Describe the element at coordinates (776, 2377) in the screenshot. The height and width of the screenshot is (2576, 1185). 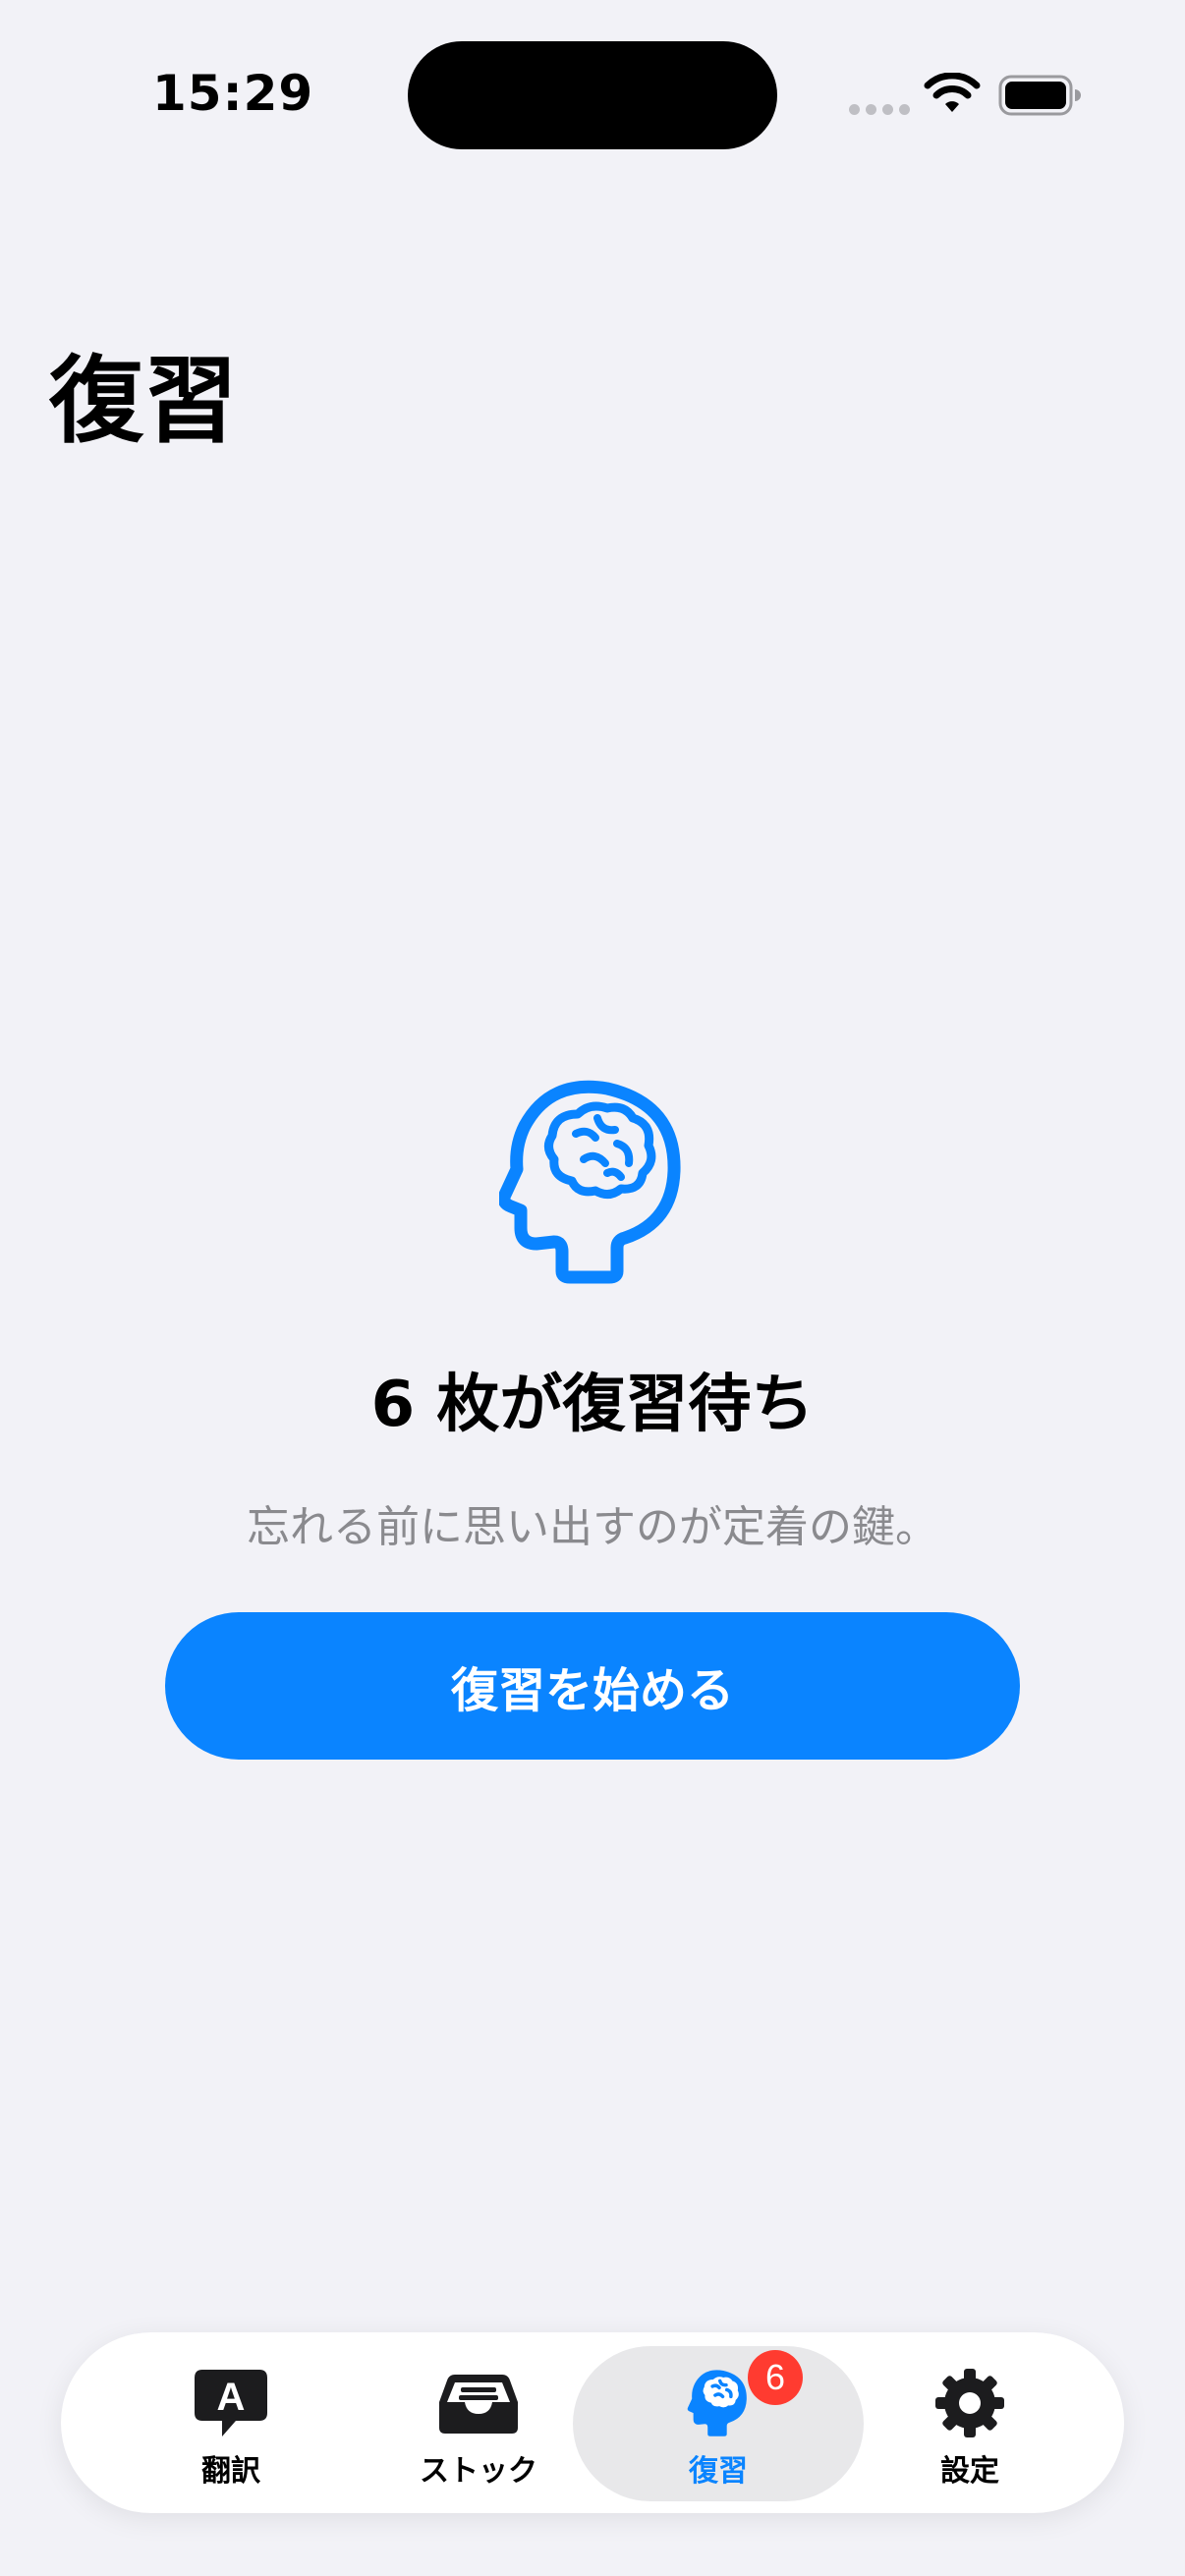
I see `review-count-badge: 6` at that location.